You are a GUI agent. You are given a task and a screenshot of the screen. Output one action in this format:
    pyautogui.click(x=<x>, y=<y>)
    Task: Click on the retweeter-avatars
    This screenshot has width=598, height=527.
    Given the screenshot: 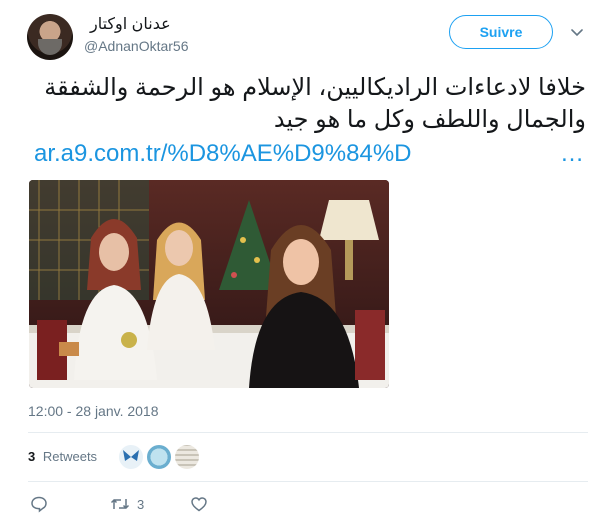 What is the action you would take?
    pyautogui.click(x=163, y=457)
    